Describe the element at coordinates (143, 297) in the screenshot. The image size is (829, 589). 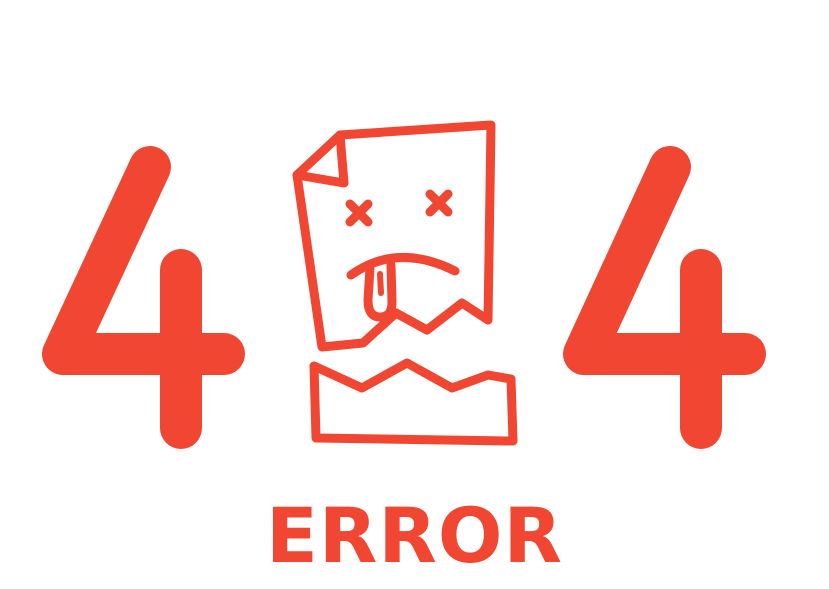
I see `digit-four-left` at that location.